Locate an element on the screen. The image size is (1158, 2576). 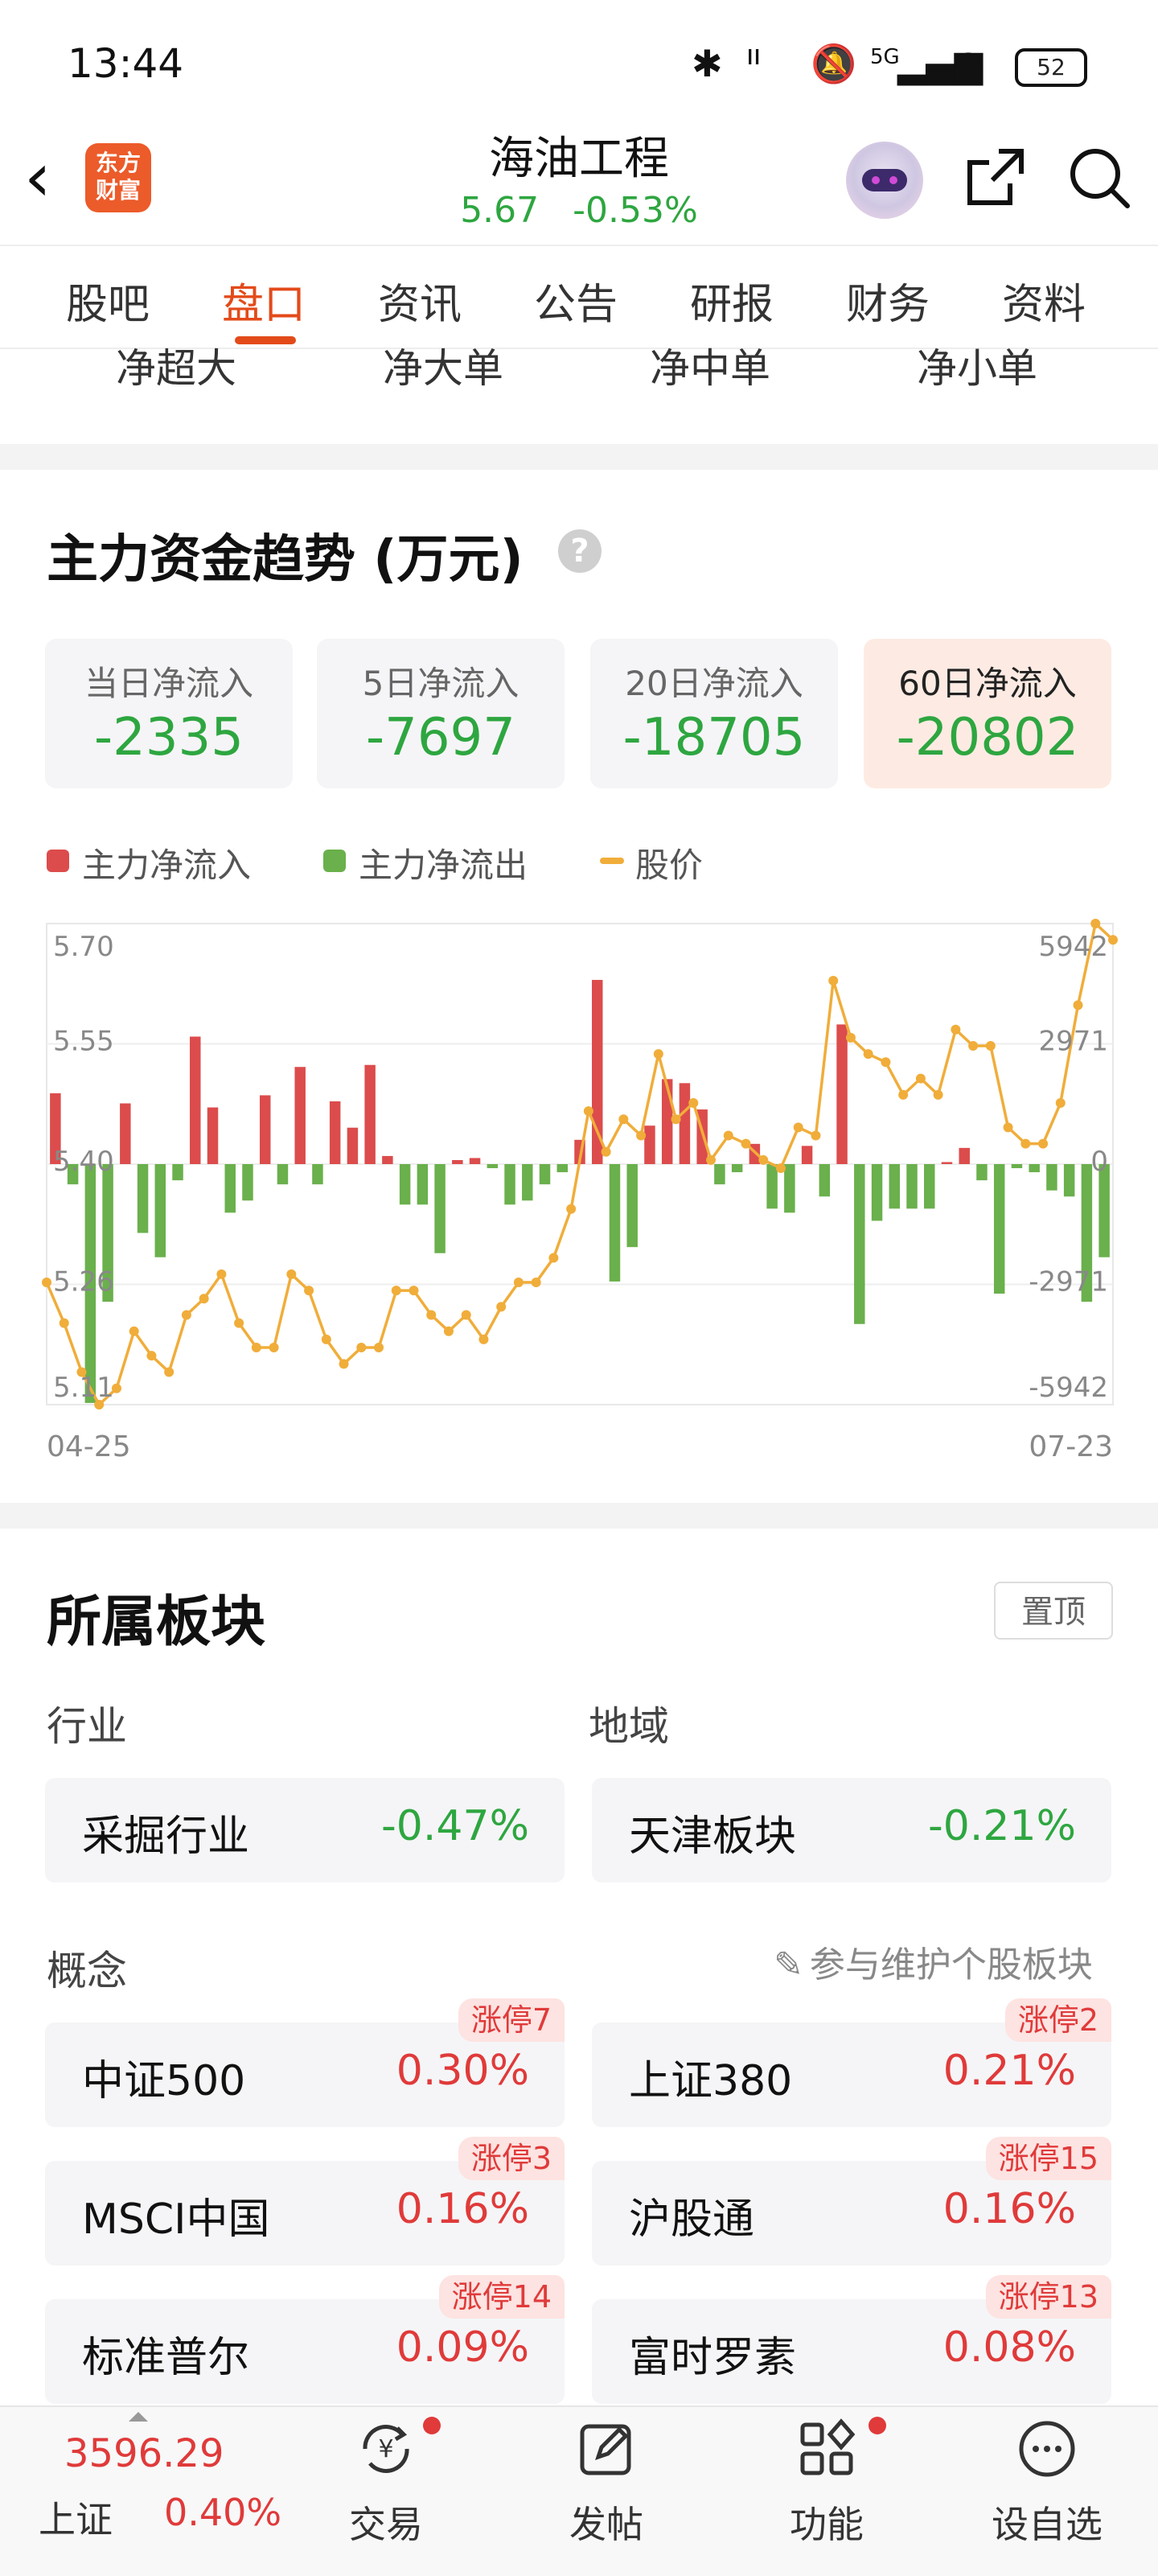
sector-change: 0.09% is located at coordinates (463, 2347).